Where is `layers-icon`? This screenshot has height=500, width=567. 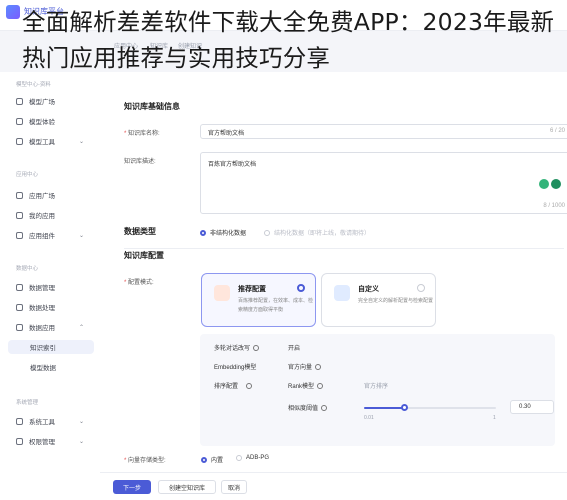 layers-icon is located at coordinates (342, 293).